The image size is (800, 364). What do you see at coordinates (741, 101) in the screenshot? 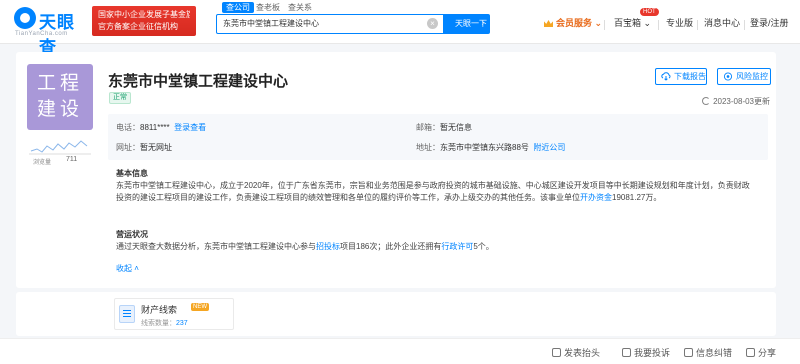
I see `update-time-text: 2023-08-03更新` at bounding box center [741, 101].